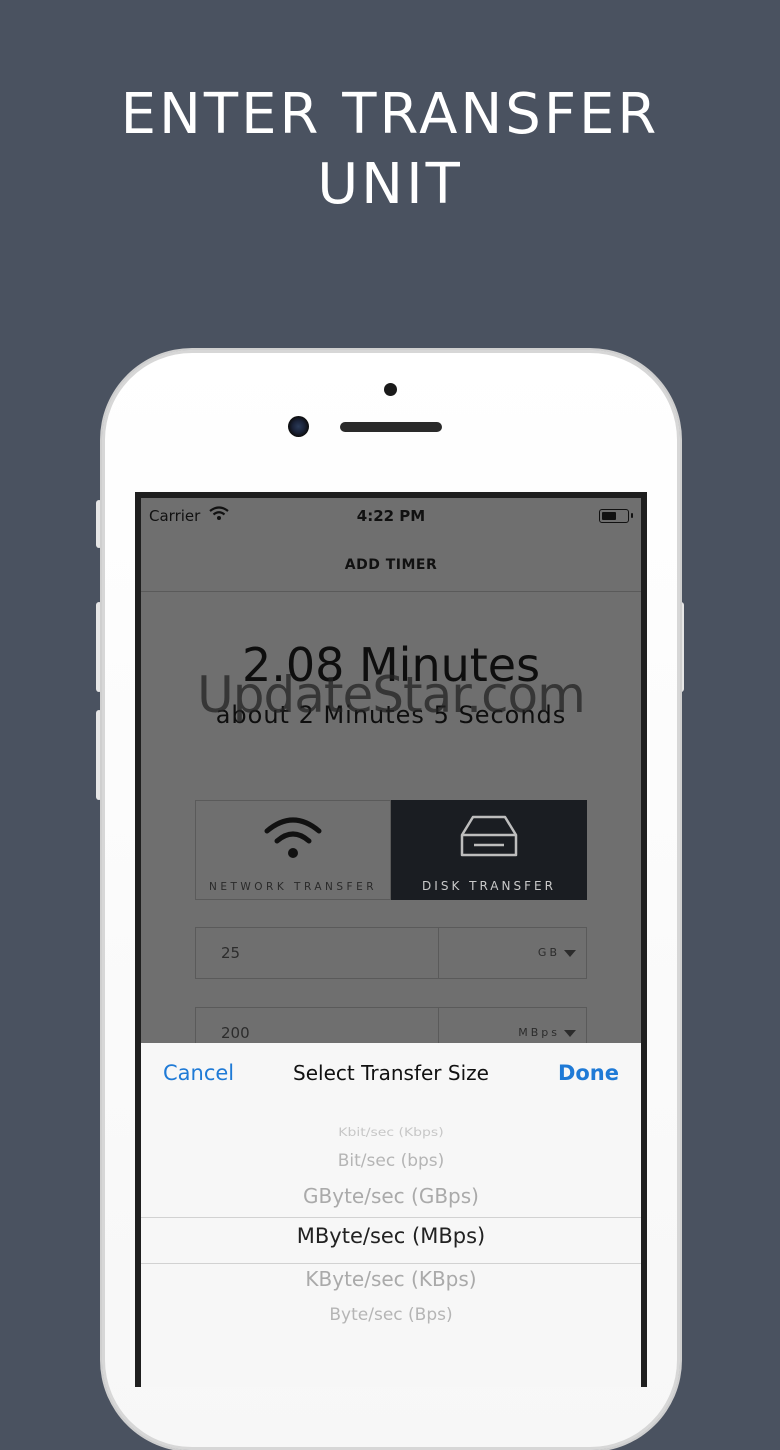 The image size is (780, 1450). I want to click on picker-option: Byte/sec (Bps), so click(391, 1315).